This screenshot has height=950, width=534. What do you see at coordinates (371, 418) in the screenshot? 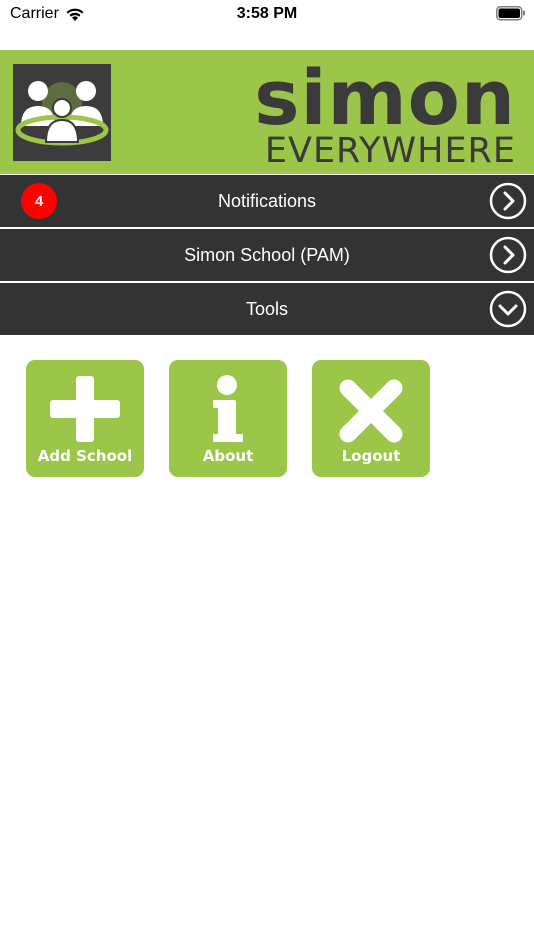
I see `logout-button: Logout` at bounding box center [371, 418].